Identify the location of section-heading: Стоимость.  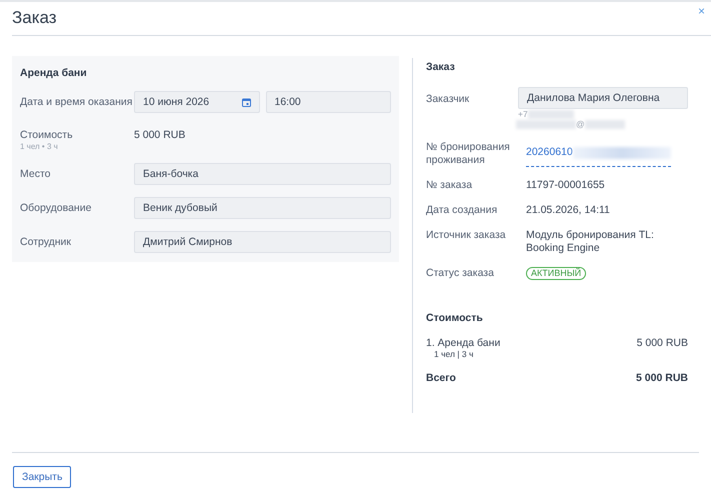
(454, 318).